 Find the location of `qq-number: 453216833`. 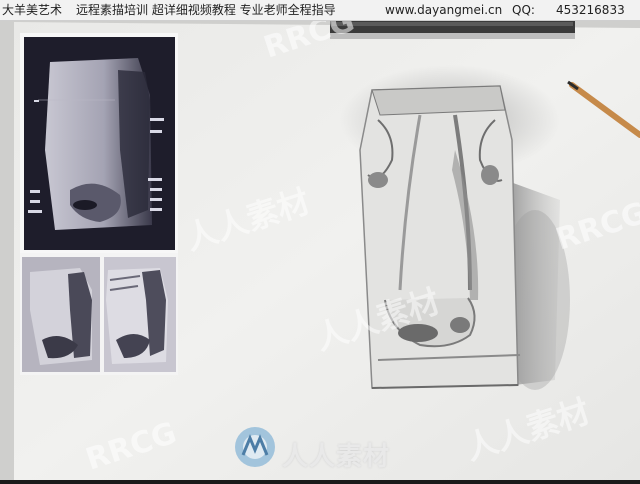

qq-number: 453216833 is located at coordinates (590, 10).